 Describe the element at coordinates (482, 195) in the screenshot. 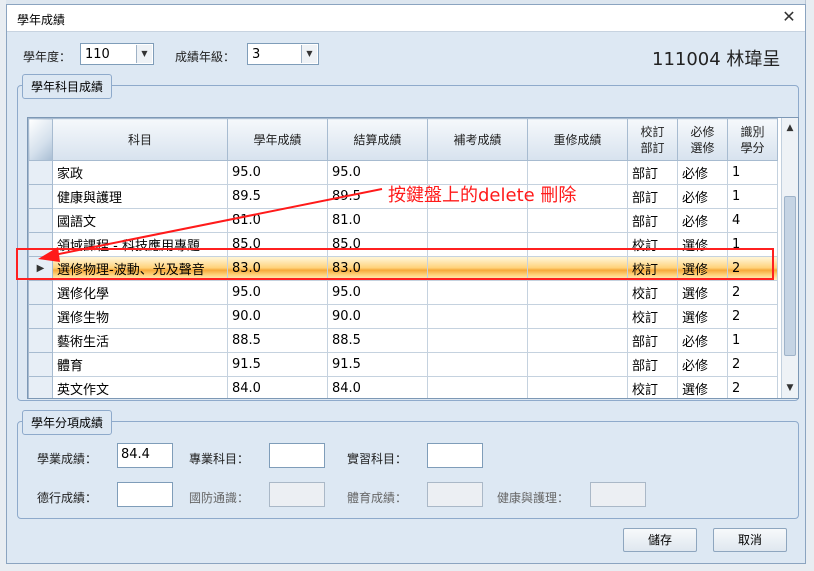

I see `annotation-text: 按鍵盤上的delete 刪除` at that location.